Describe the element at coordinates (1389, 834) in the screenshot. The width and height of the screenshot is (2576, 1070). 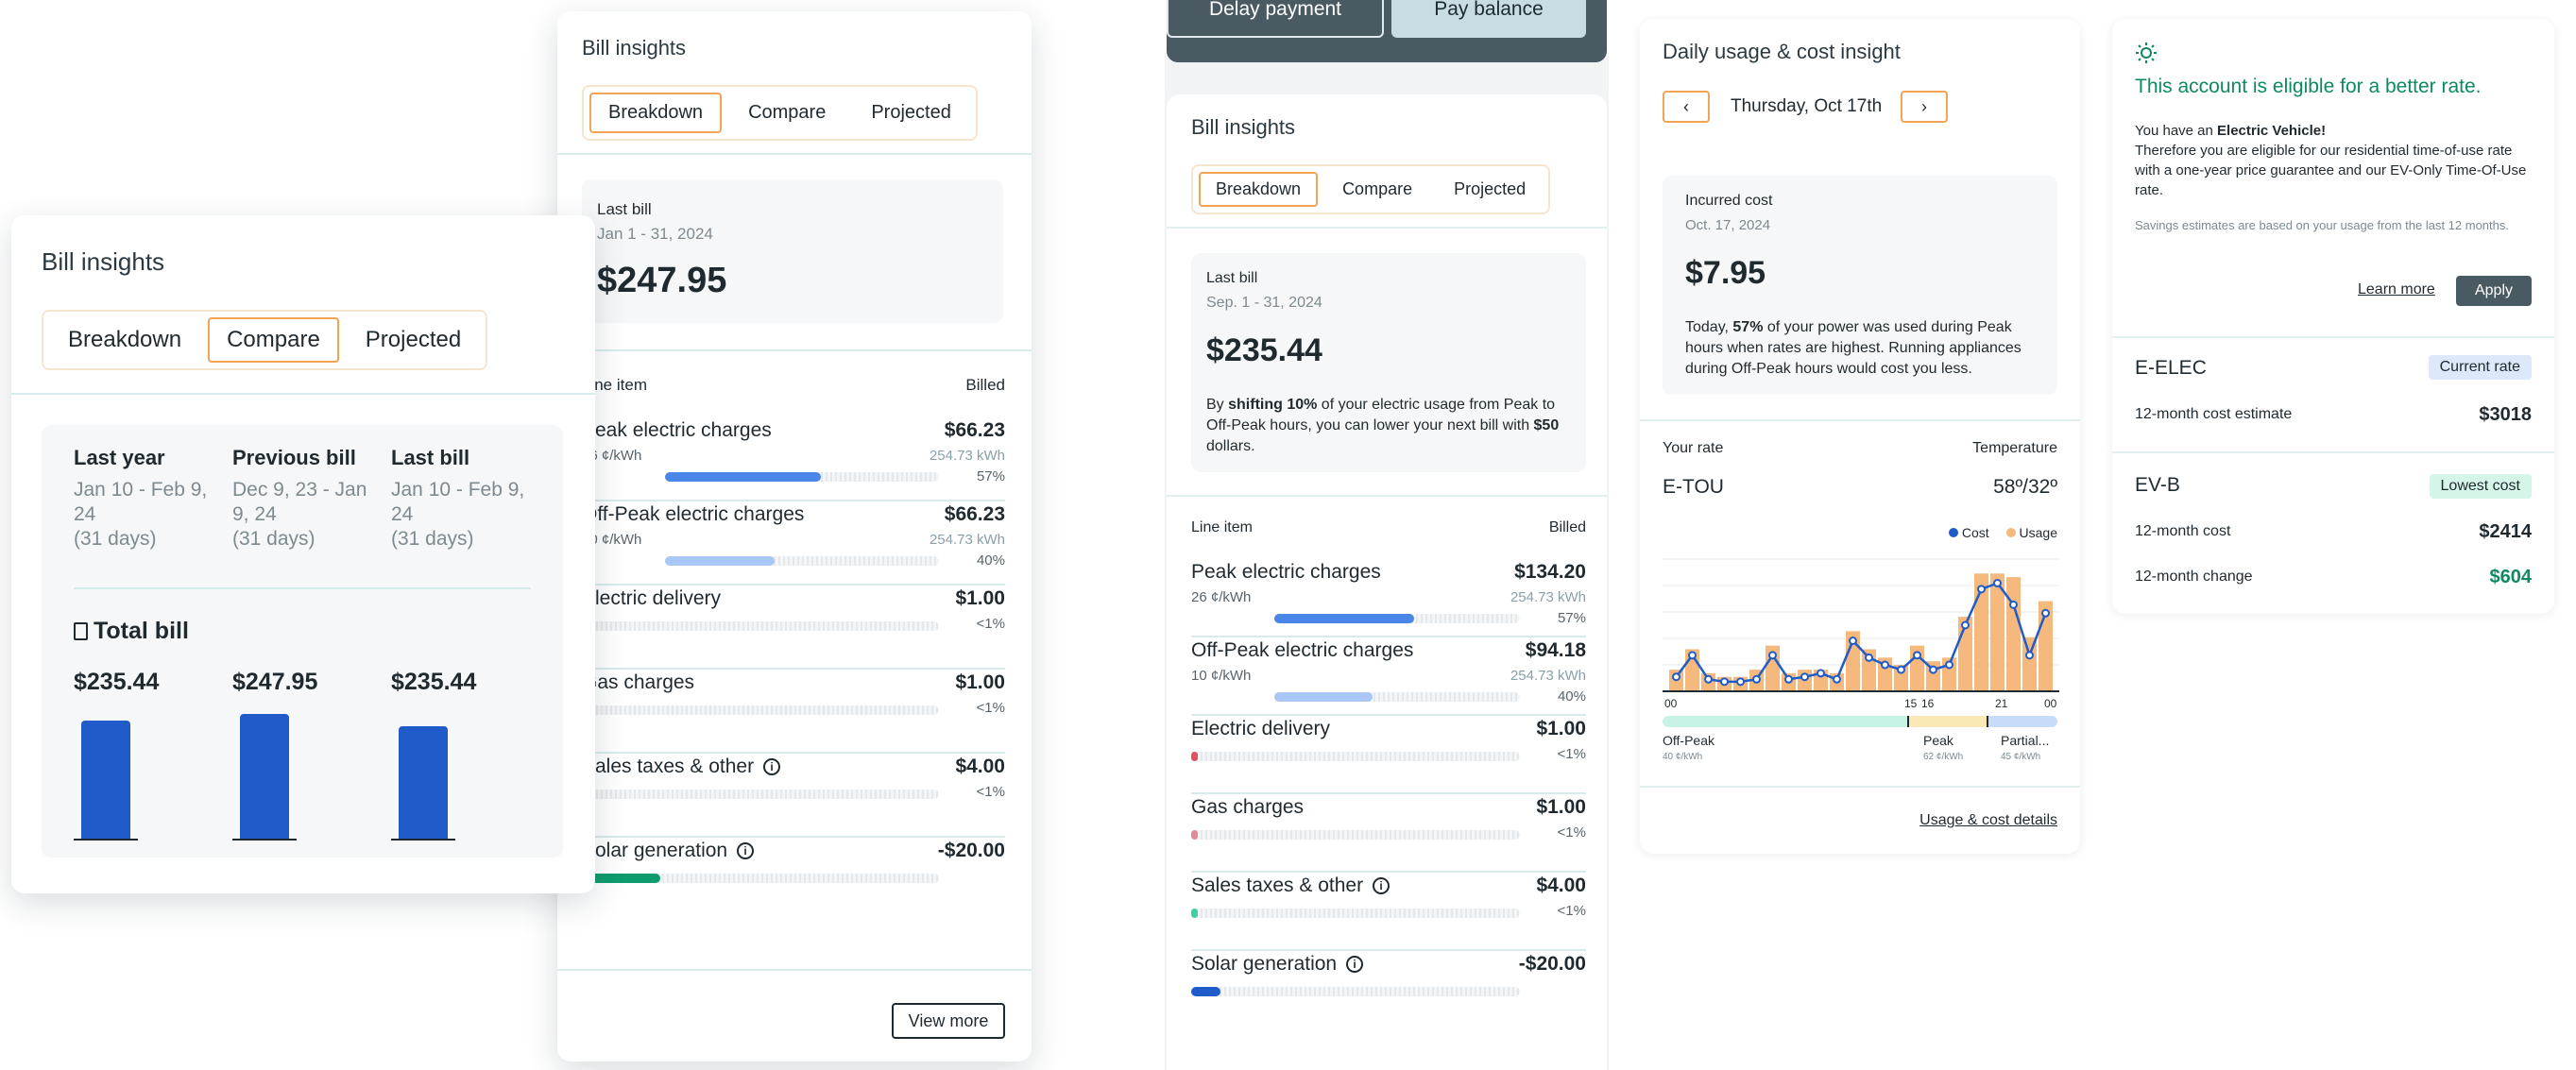
I see `line-item-row: Gas charges $1.00 <1%` at that location.